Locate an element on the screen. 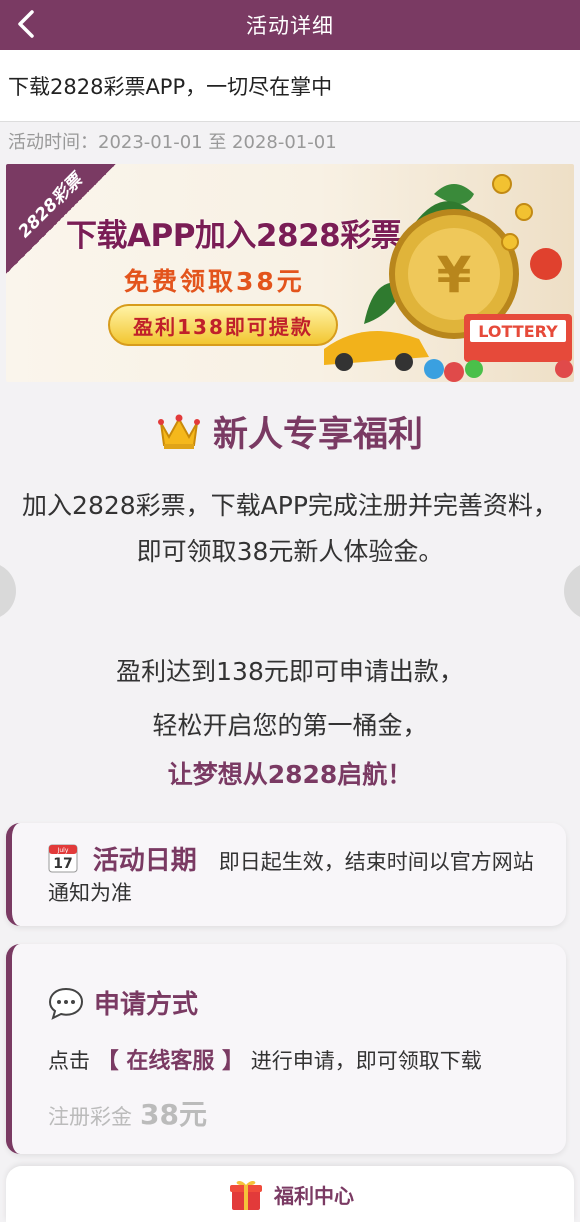 The height and width of the screenshot is (1222, 580). activity-time-value: 2023-01-01 至 2028-01-01 is located at coordinates (217, 142).